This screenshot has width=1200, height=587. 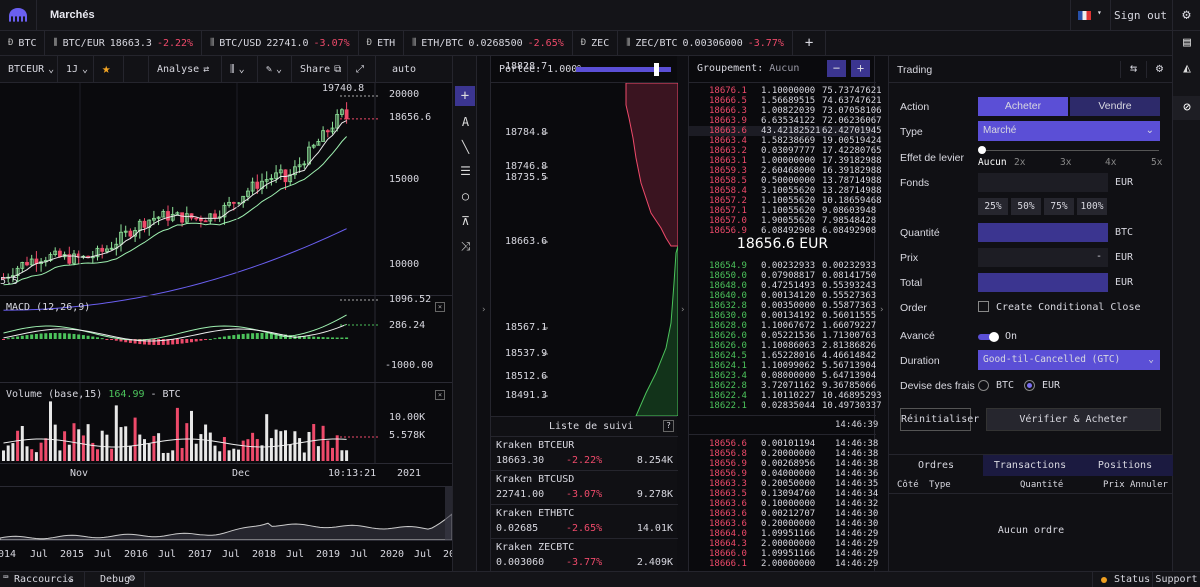 I want to click on duration-select: Good-til-Cancelled (GTC) ⌄, so click(x=1069, y=360).